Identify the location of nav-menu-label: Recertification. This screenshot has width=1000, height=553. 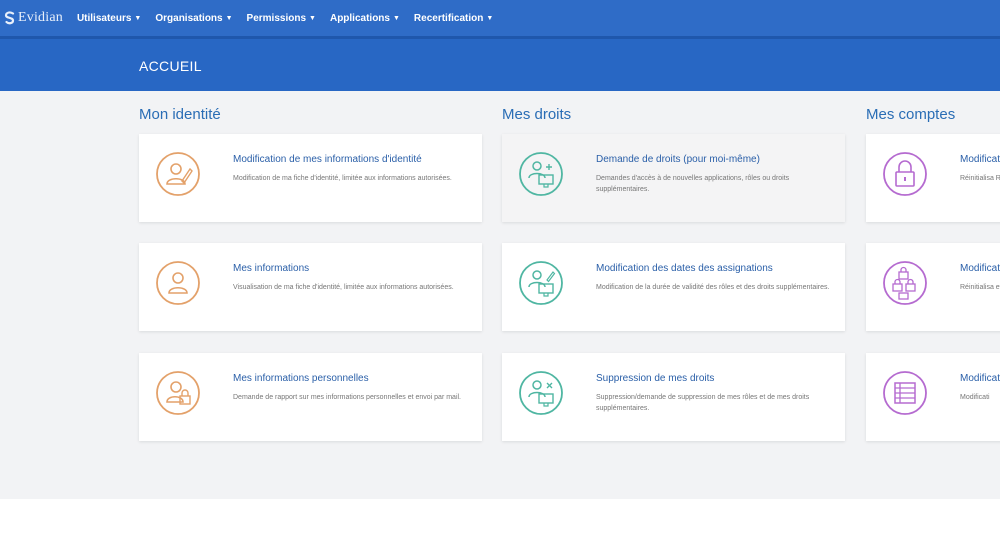
(448, 18).